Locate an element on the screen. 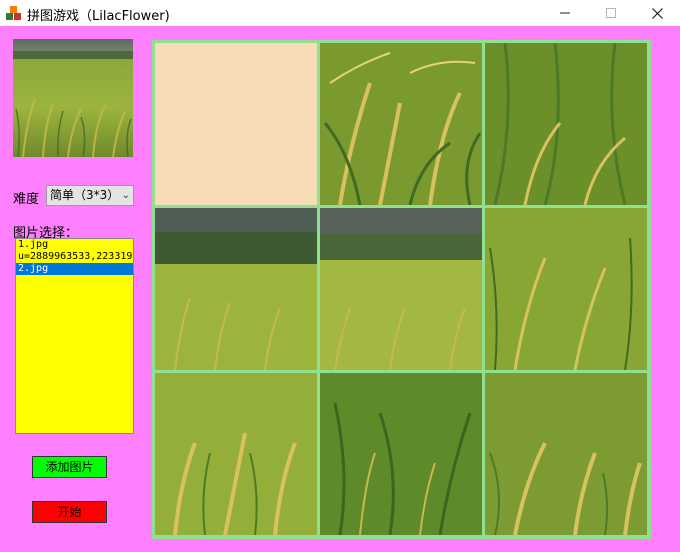  list-item-selected: 2.jpg is located at coordinates (74, 269).